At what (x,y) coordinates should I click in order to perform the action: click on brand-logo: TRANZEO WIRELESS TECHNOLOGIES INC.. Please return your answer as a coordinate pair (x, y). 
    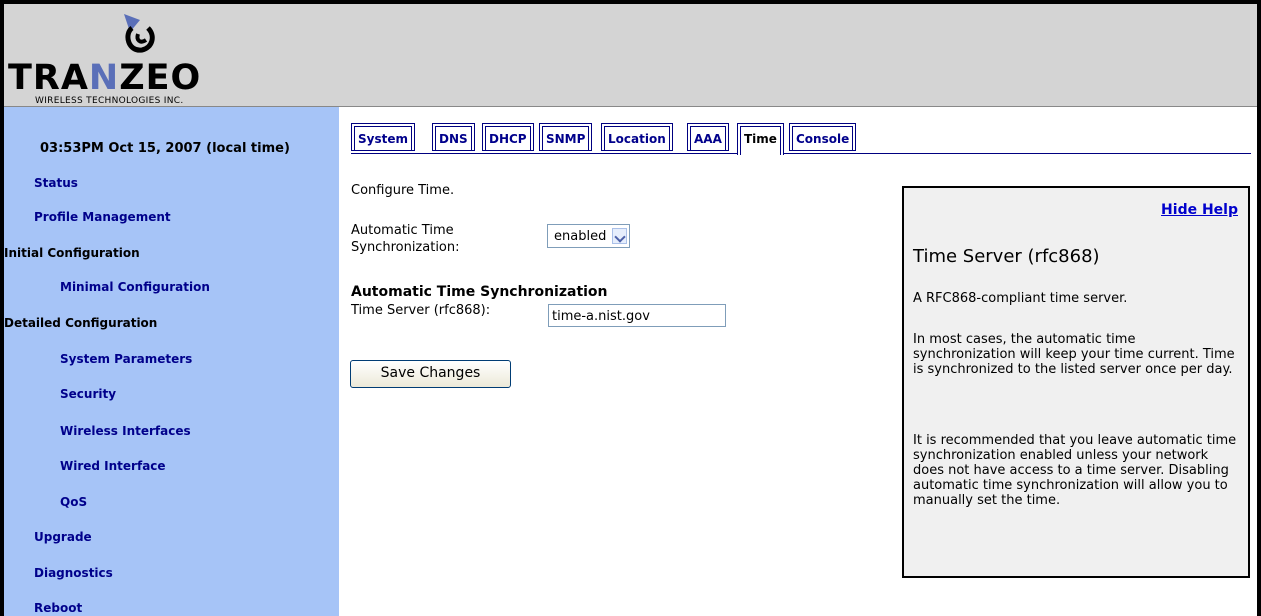
    Looking at the image, I should click on (143, 60).